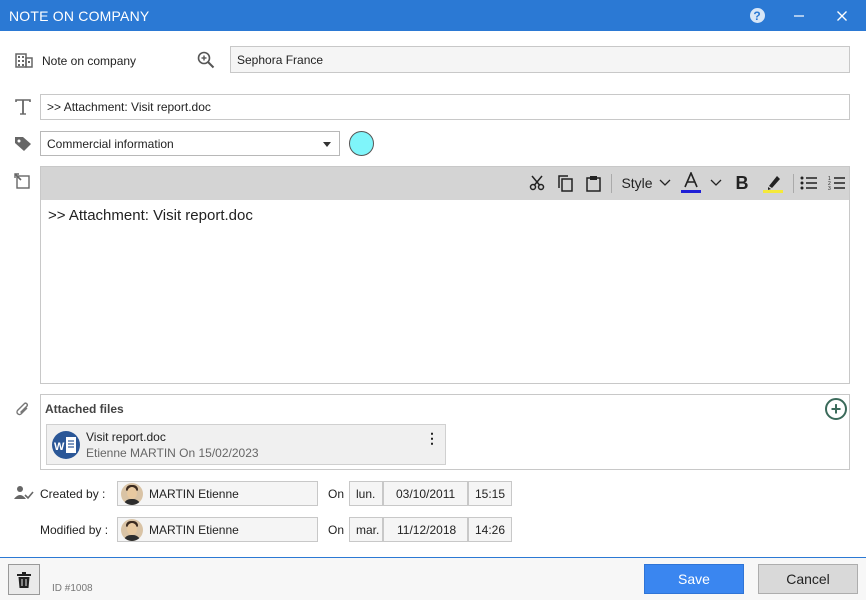  I want to click on created-time: 15:15, so click(490, 493).